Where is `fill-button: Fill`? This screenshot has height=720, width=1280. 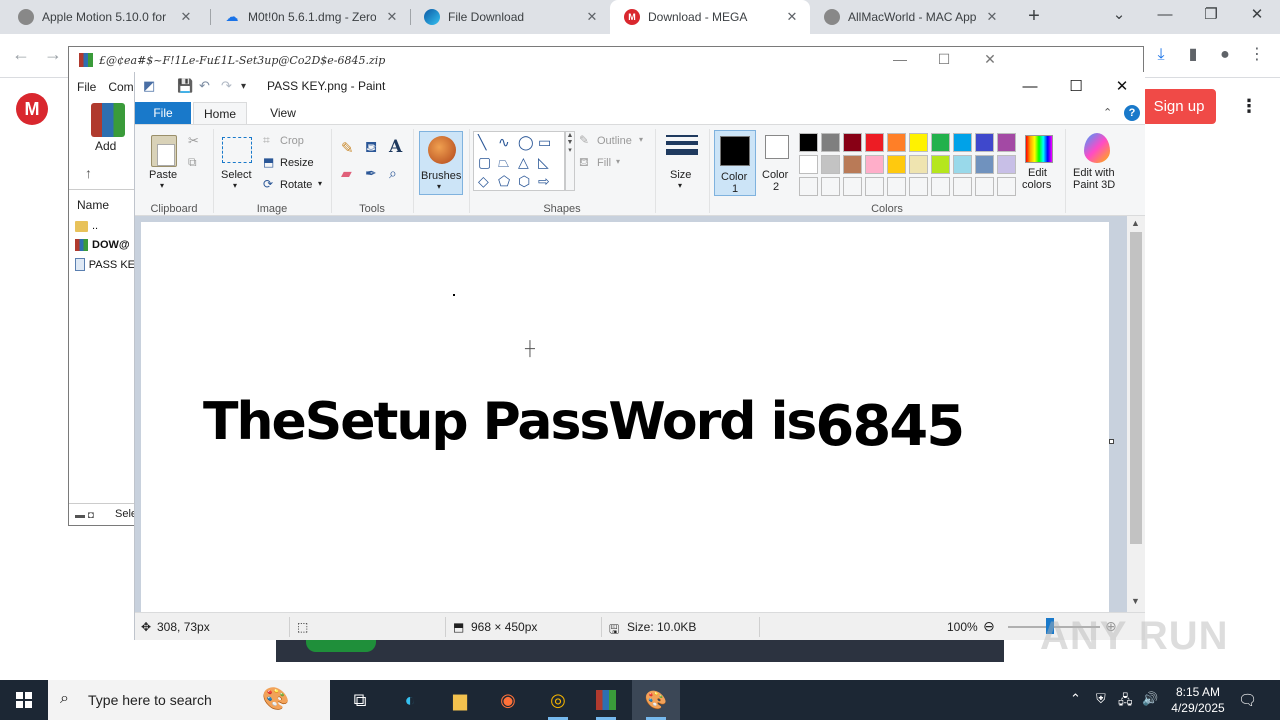 fill-button: Fill is located at coordinates (604, 163).